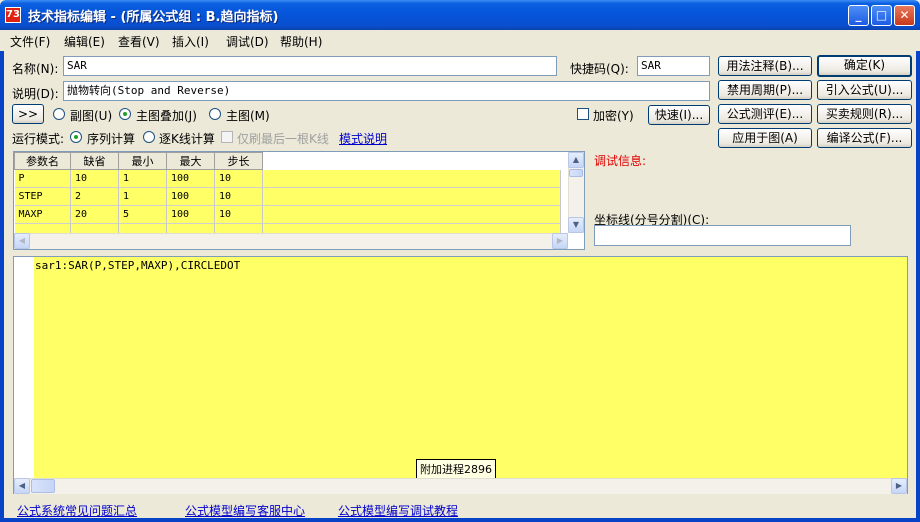 Image resolution: width=920 pixels, height=522 pixels. Describe the element at coordinates (576, 160) in the screenshot. I see `params-scroll-up-button: ▲` at that location.